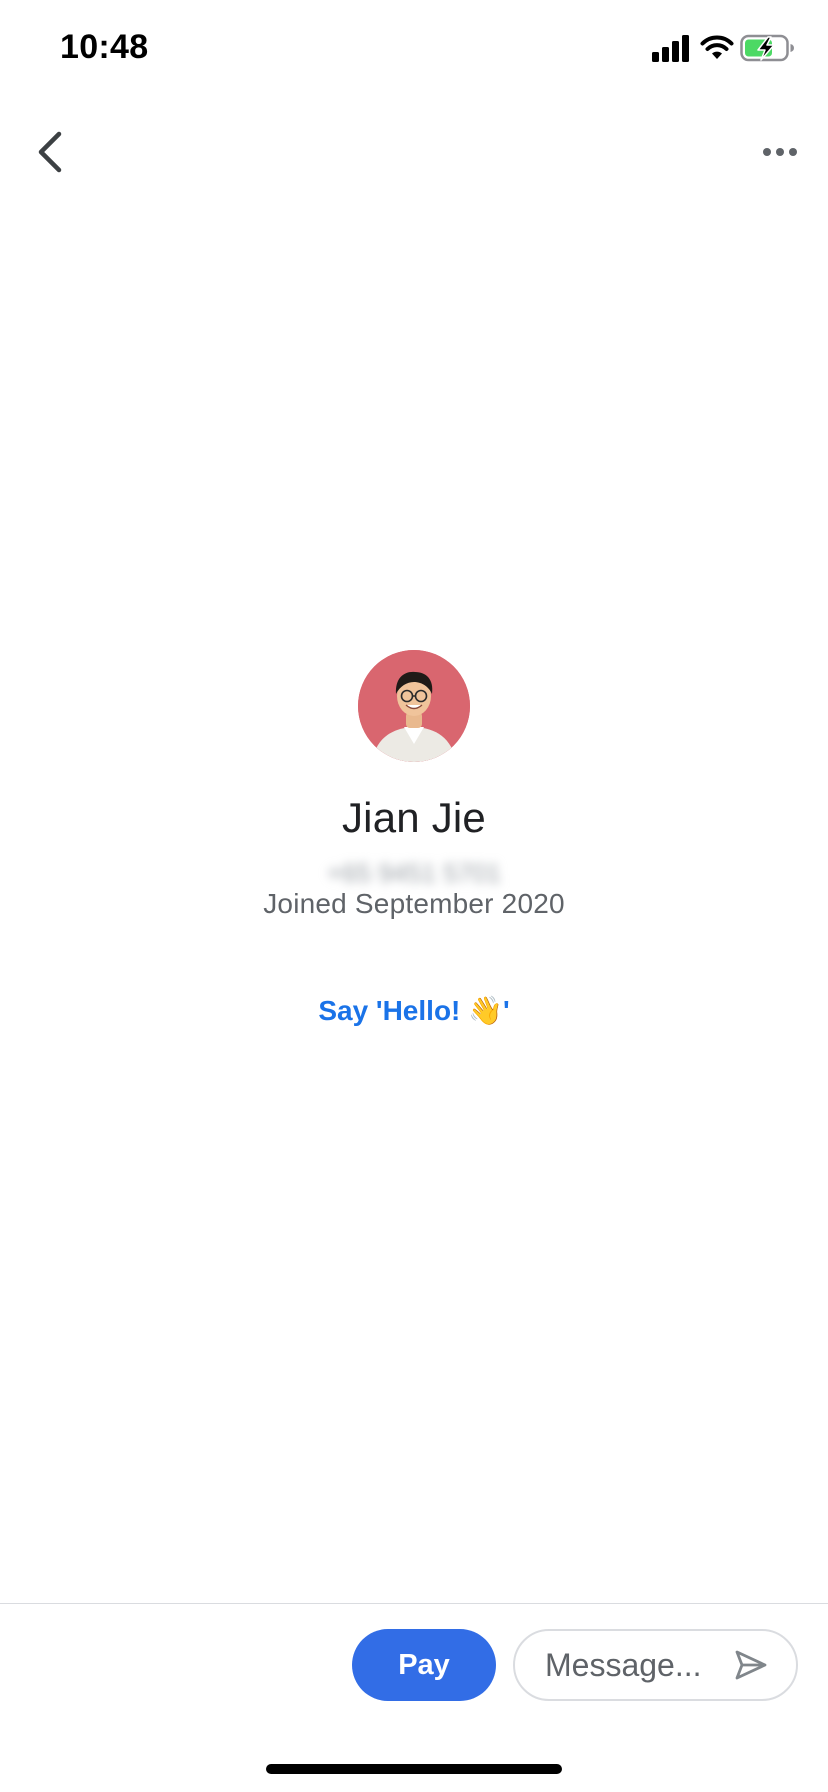 The height and width of the screenshot is (1792, 828). What do you see at coordinates (640, 1665) in the screenshot?
I see `message-input` at bounding box center [640, 1665].